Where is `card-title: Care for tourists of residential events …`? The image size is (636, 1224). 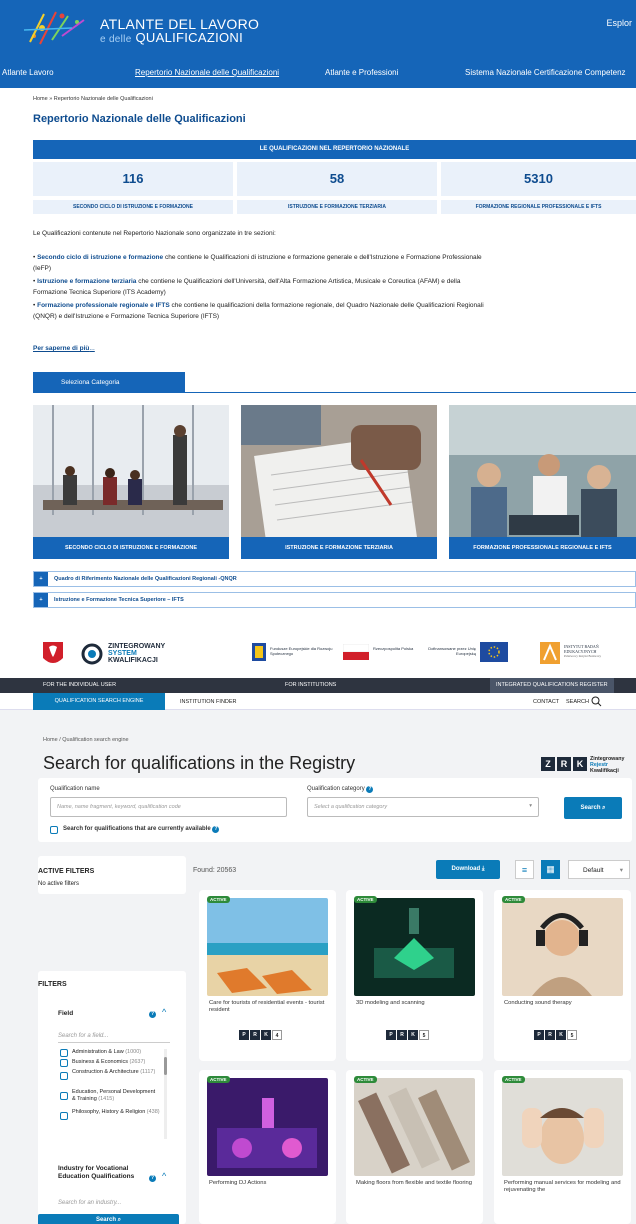 card-title: Care for tourists of residential events … is located at coordinates (267, 1006).